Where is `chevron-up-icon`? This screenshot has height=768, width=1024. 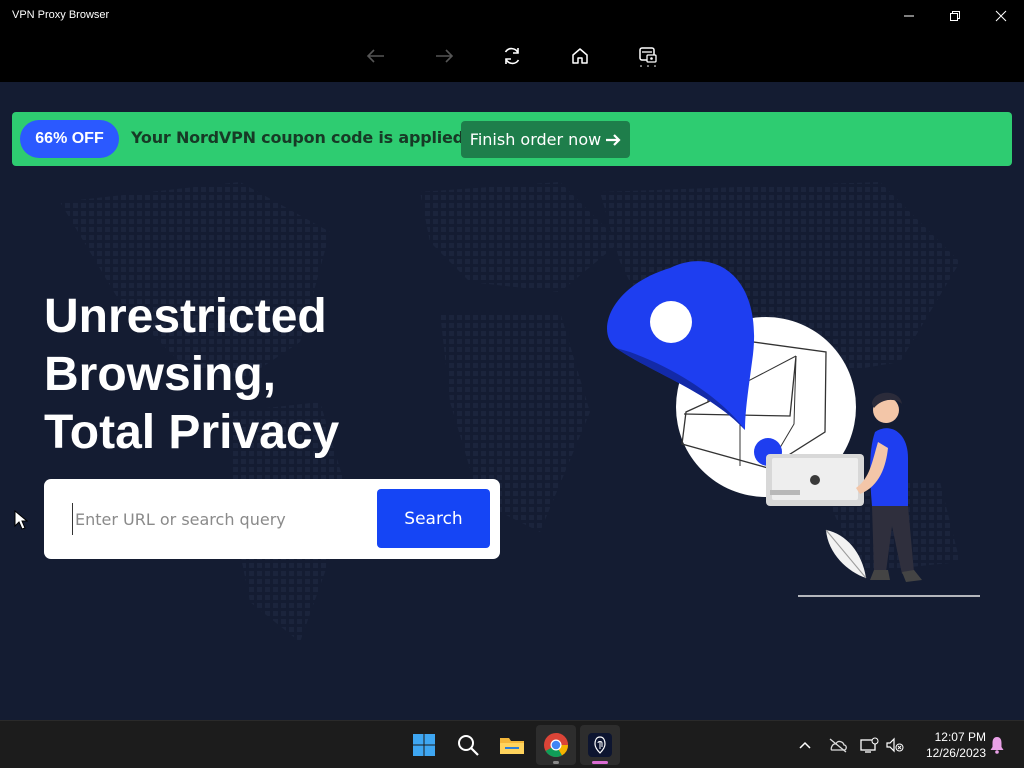
chevron-up-icon is located at coordinates (805, 745).